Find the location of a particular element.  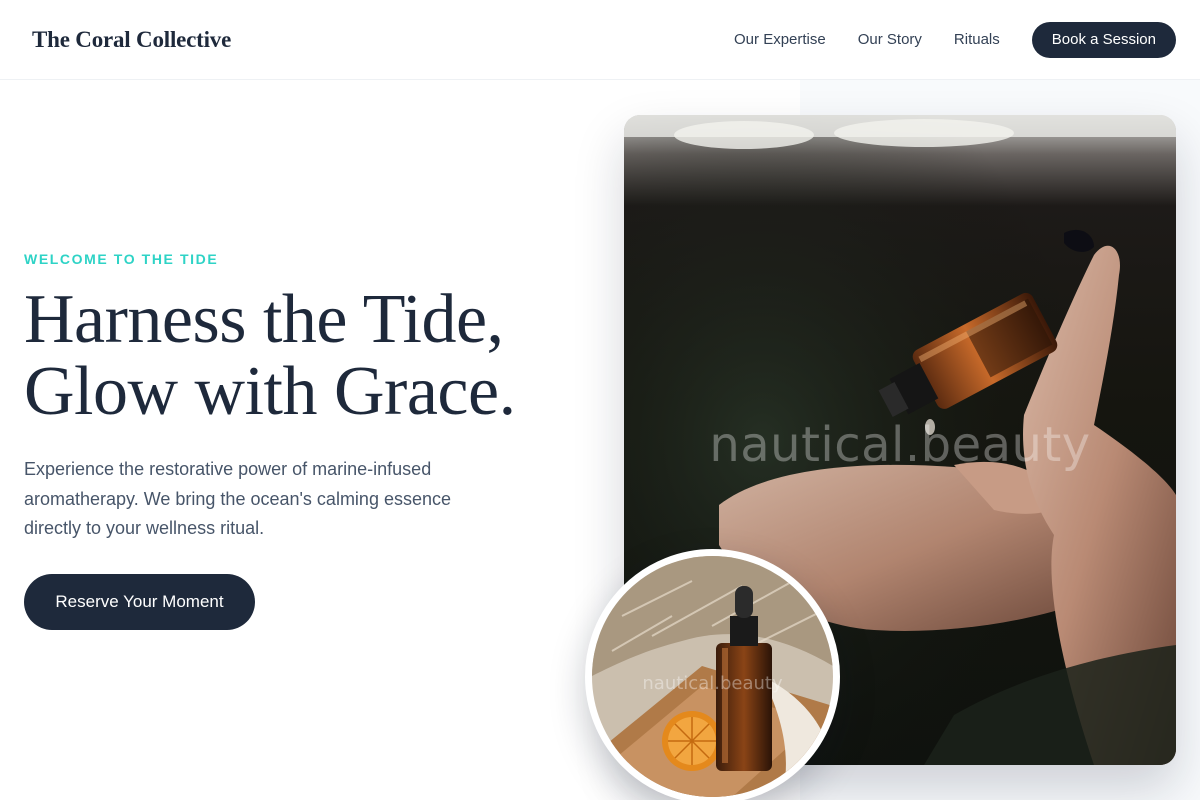

book-session-button: Book a Session is located at coordinates (1103, 39).